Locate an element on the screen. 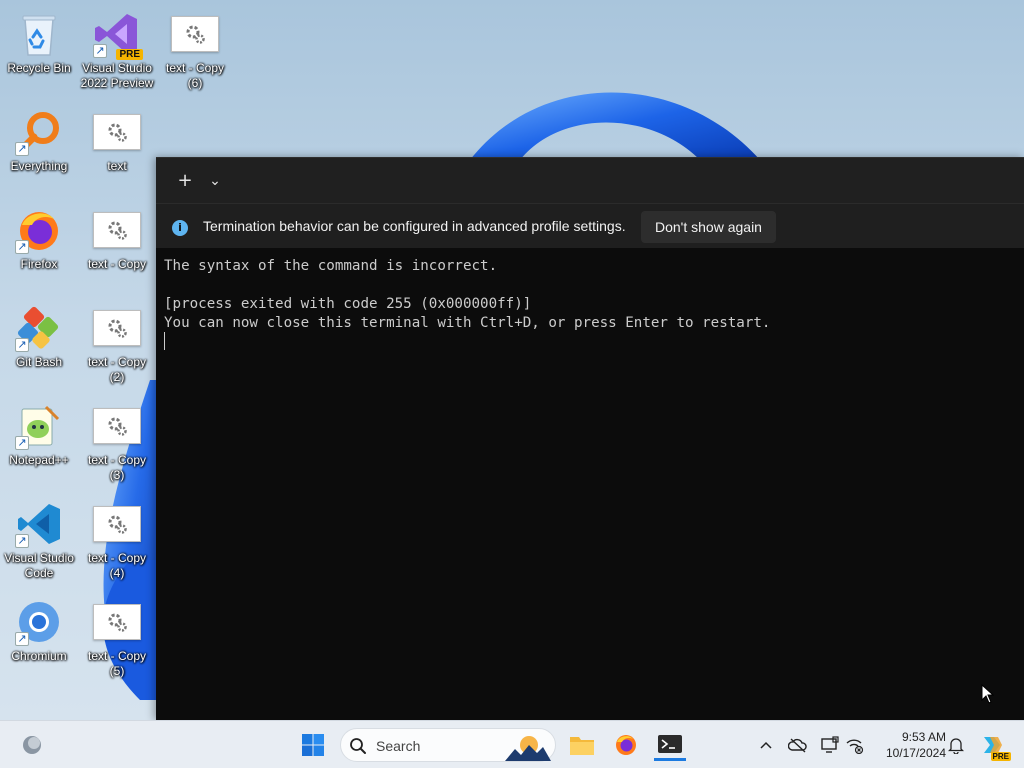 The width and height of the screenshot is (1024, 768). chevron-up-icon is located at coordinates (766, 745).